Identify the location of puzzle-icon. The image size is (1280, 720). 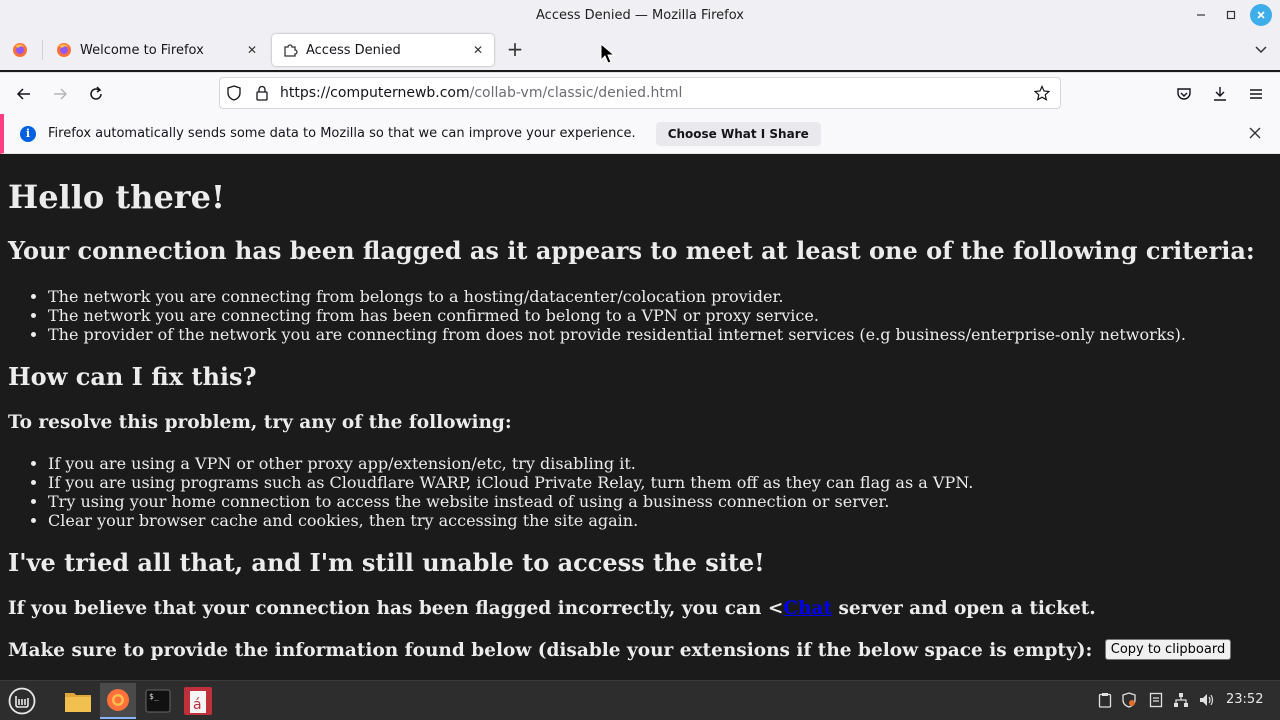
(290, 50).